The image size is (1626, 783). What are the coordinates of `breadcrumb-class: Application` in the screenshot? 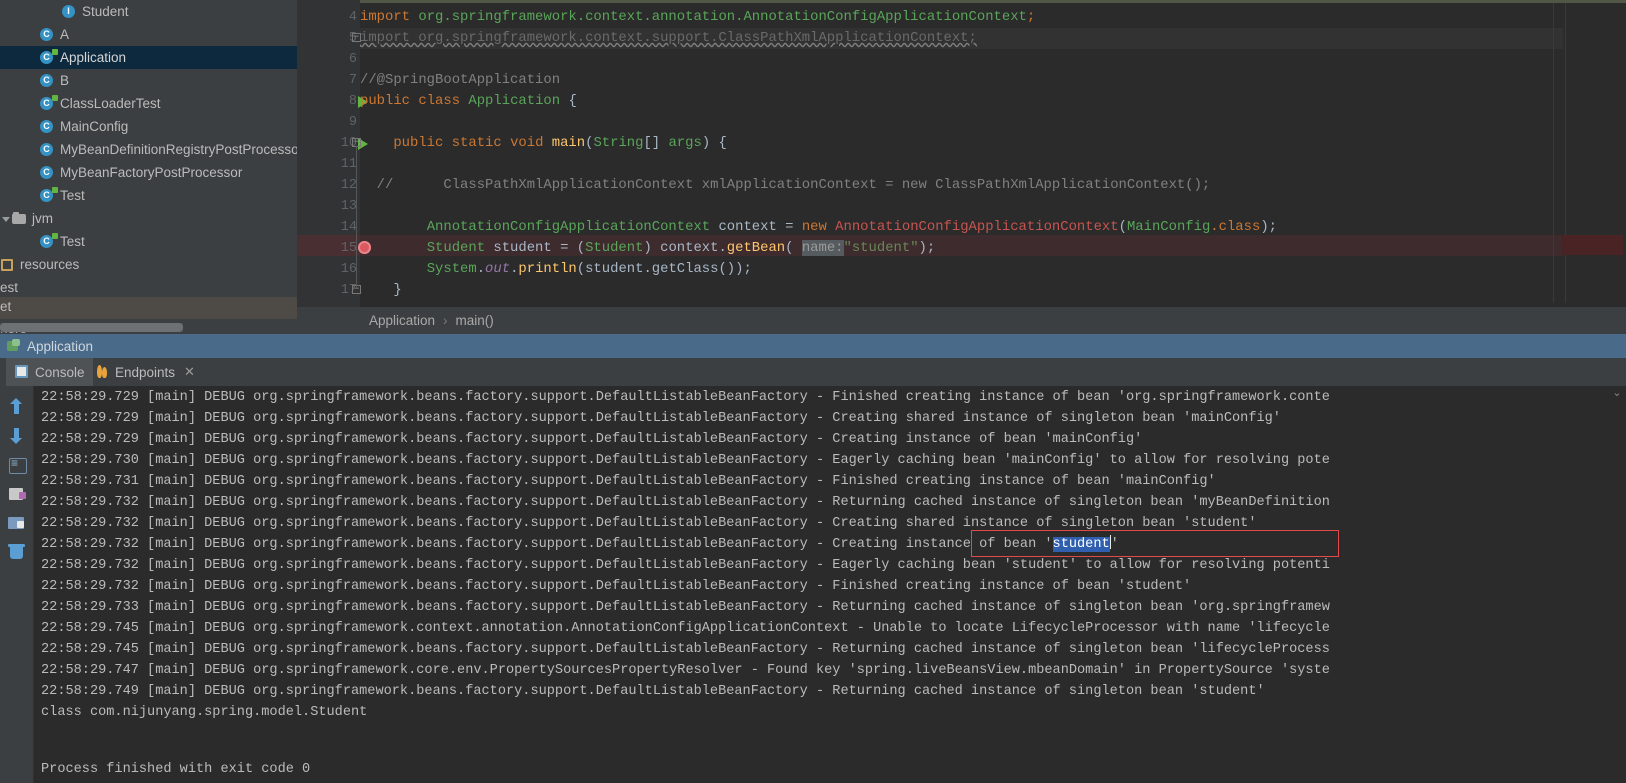 It's located at (402, 320).